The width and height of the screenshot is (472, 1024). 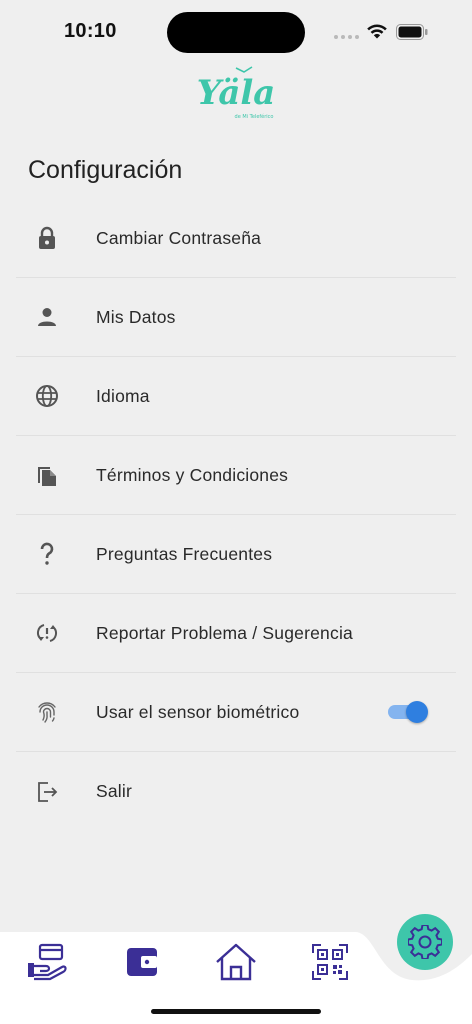 I want to click on menu-item-biometric: Usar el sensor biométrico, so click(x=236, y=712).